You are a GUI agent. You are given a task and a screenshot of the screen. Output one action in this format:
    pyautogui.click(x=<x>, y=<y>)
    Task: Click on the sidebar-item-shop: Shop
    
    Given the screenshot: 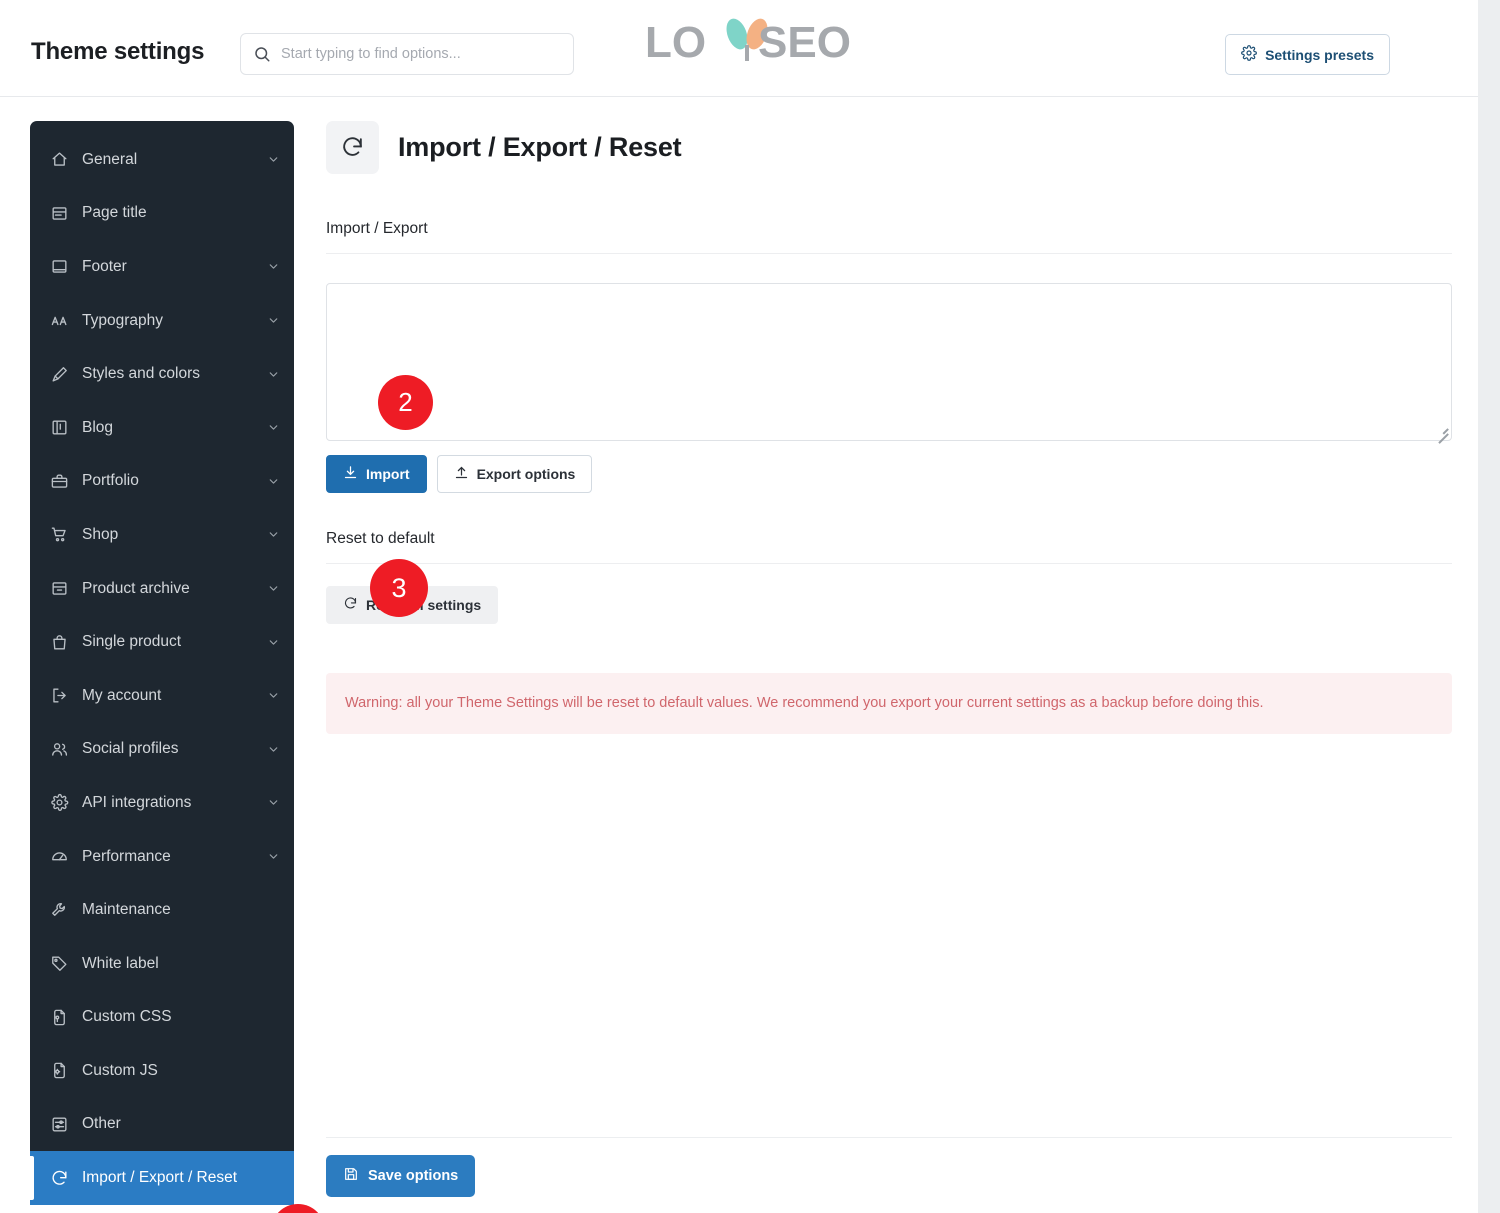 What is the action you would take?
    pyautogui.click(x=162, y=535)
    